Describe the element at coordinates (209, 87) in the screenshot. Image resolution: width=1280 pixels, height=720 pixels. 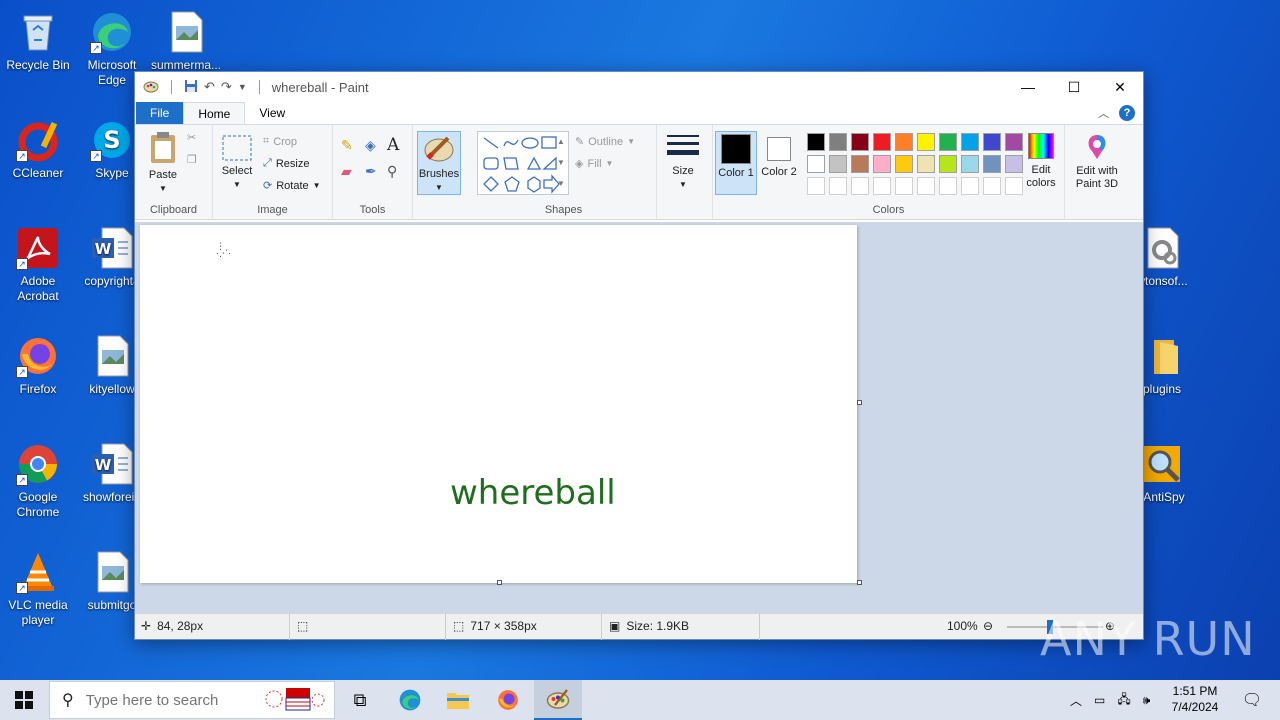
I see `undo-icon: ↶` at that location.